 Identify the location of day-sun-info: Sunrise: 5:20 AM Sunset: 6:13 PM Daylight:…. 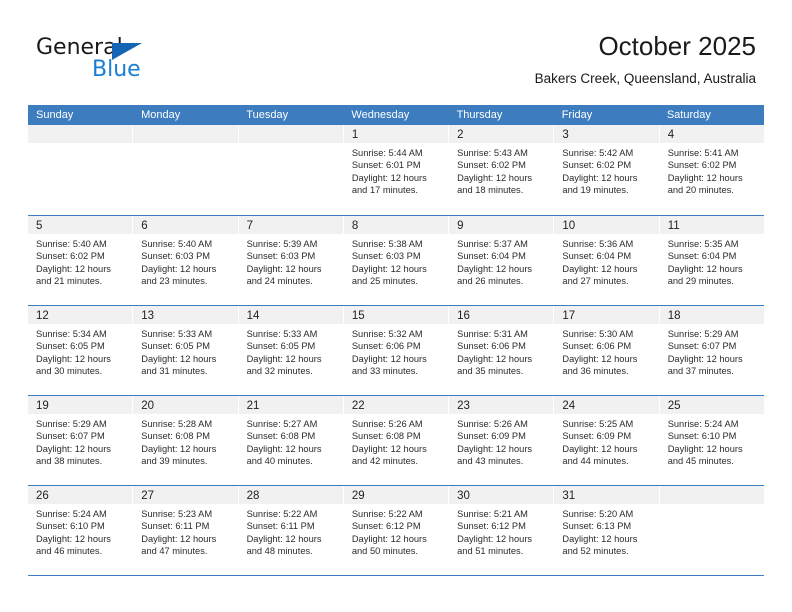
(606, 530).